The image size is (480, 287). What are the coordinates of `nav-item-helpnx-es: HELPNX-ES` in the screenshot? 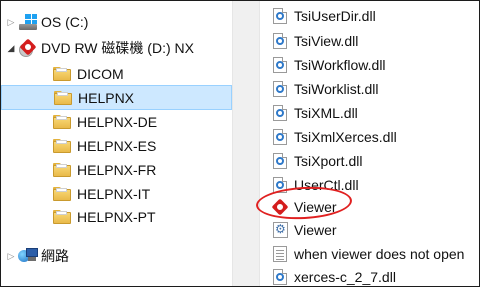 It's located at (116, 146).